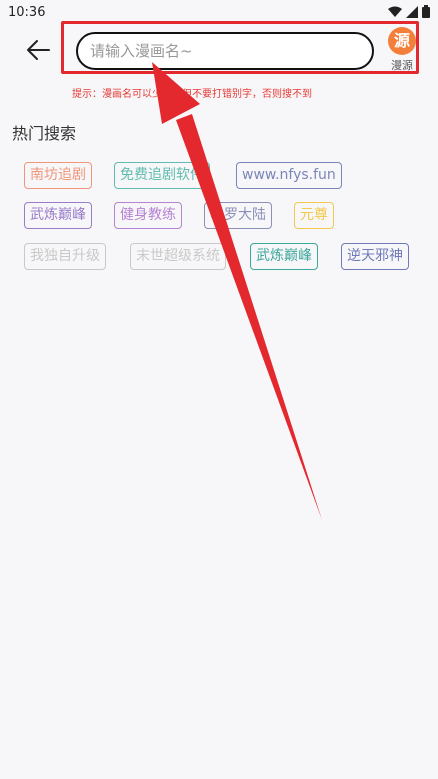 This screenshot has width=438, height=779. Describe the element at coordinates (314, 215) in the screenshot. I see `hot-tag: 元尊` at that location.